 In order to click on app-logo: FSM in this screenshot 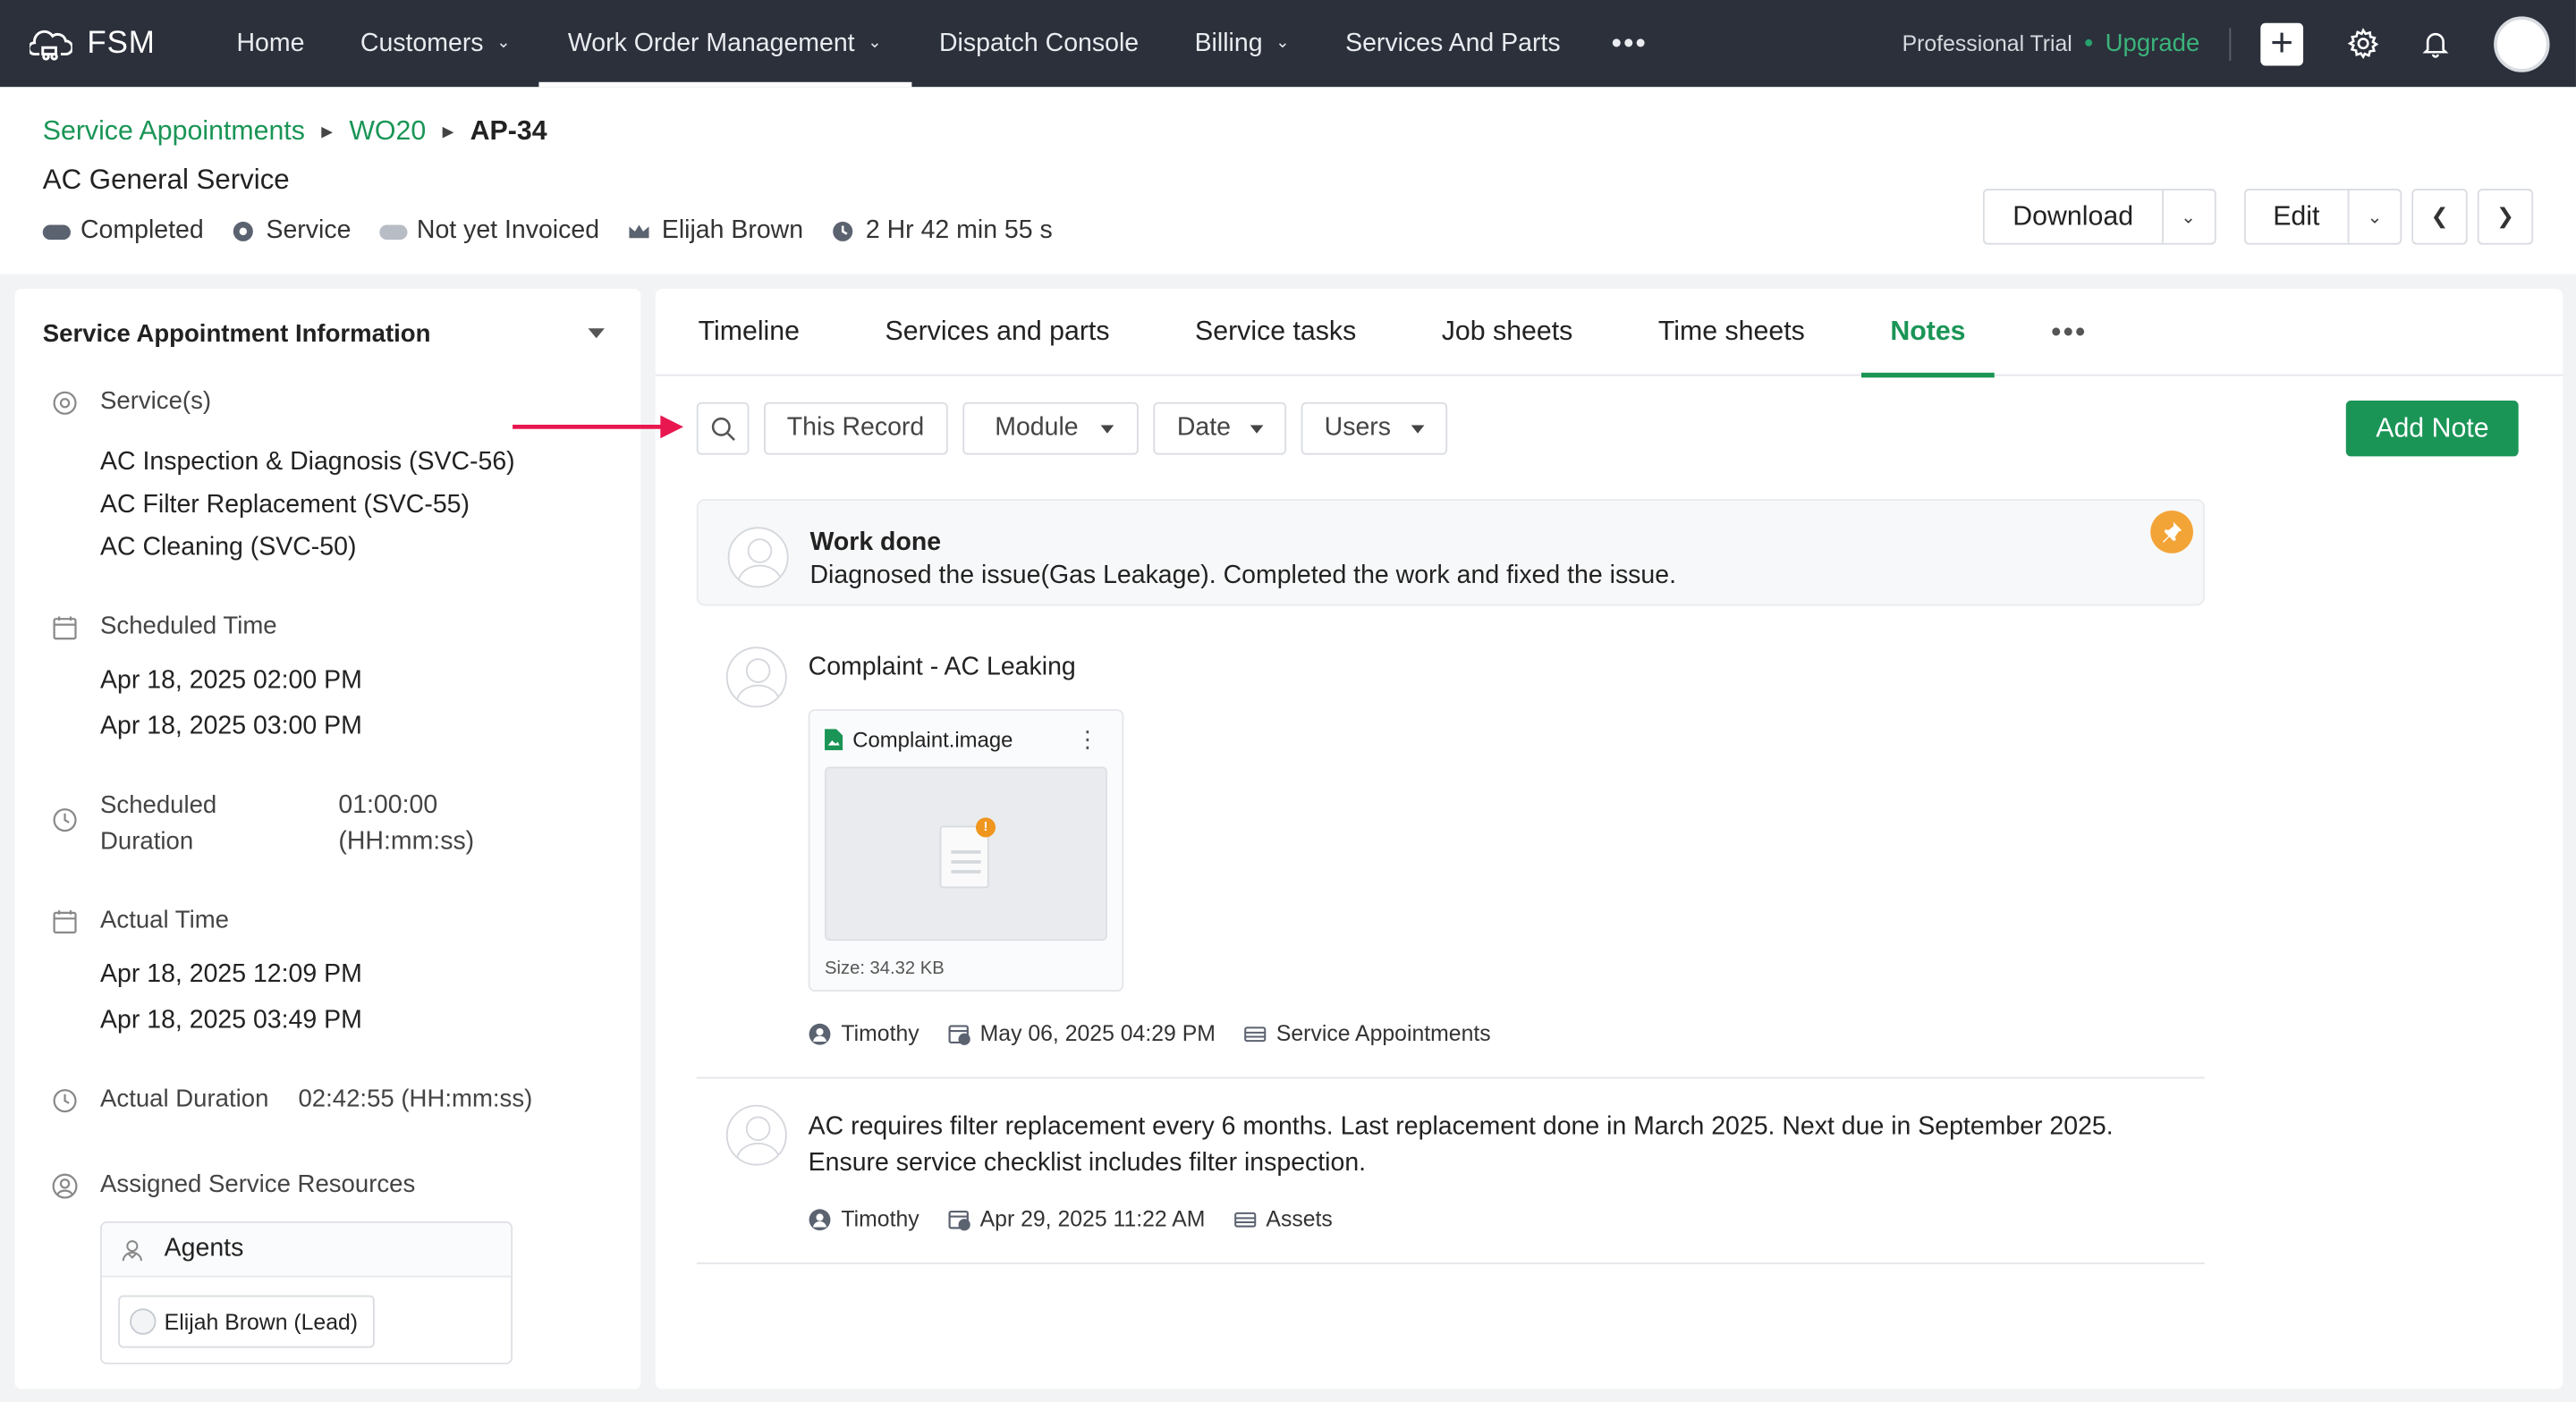, I will do `click(105, 43)`.